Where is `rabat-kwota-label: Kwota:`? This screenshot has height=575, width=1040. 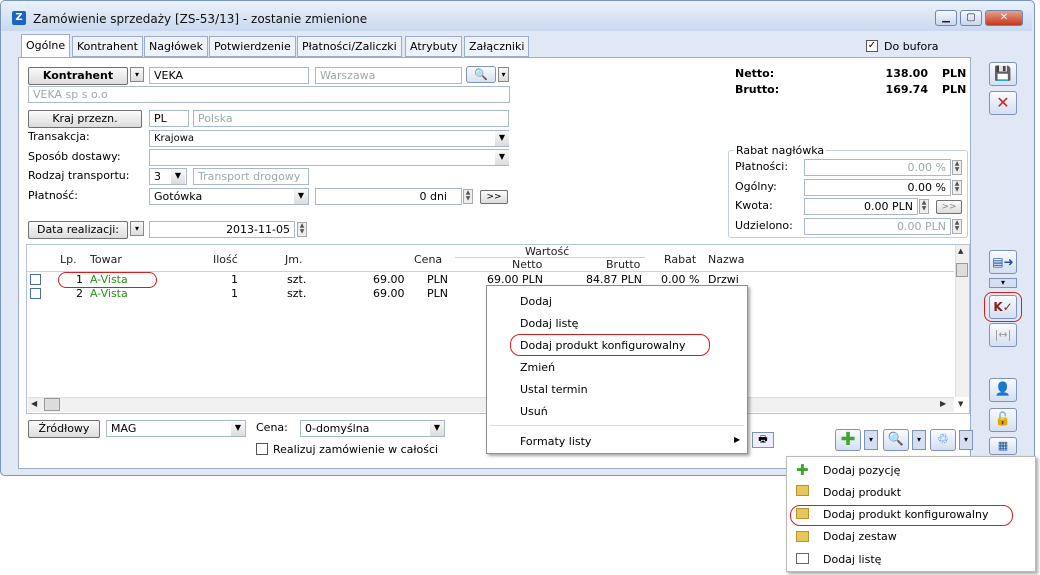
rabat-kwota-label: Kwota: is located at coordinates (754, 205).